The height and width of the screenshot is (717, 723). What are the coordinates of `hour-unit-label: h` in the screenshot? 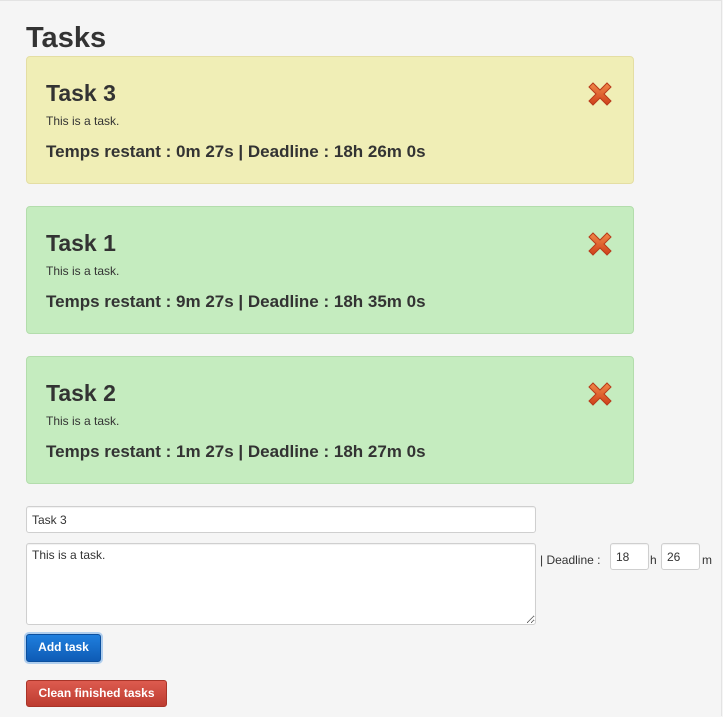 It's located at (653, 560).